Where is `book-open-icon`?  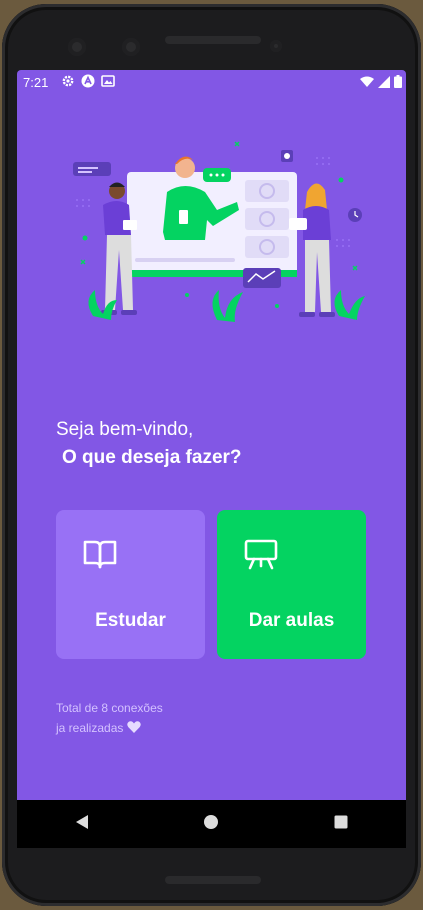
book-open-icon is located at coordinates (100, 556).